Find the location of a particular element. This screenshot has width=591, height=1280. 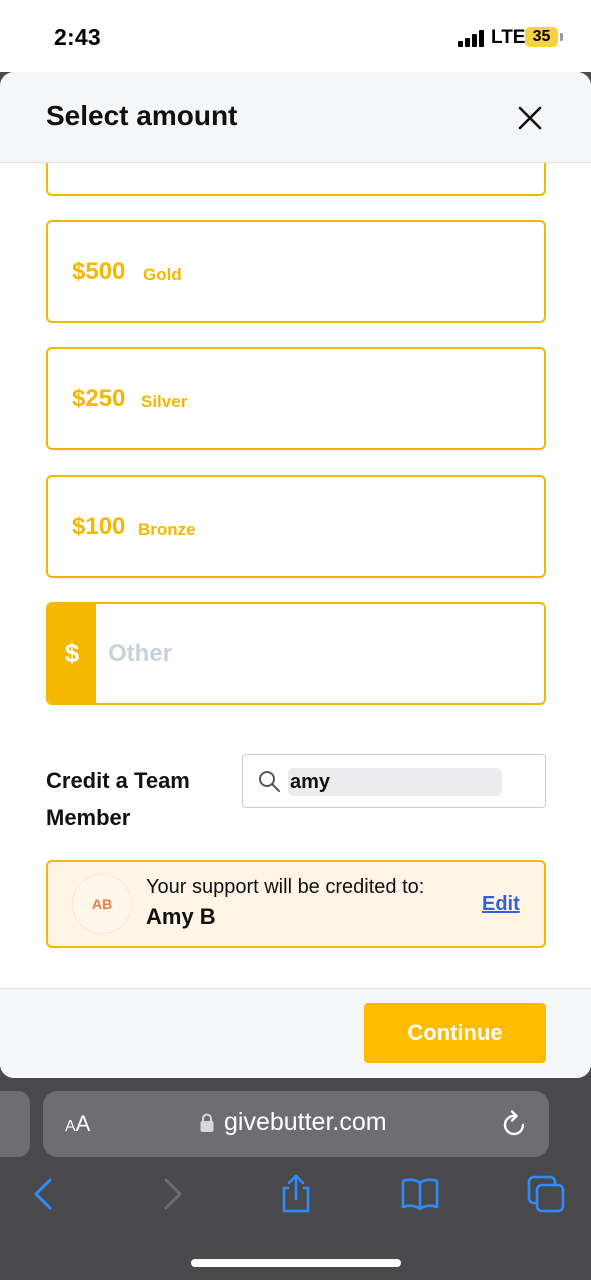

search-icon is located at coordinates (269, 781).